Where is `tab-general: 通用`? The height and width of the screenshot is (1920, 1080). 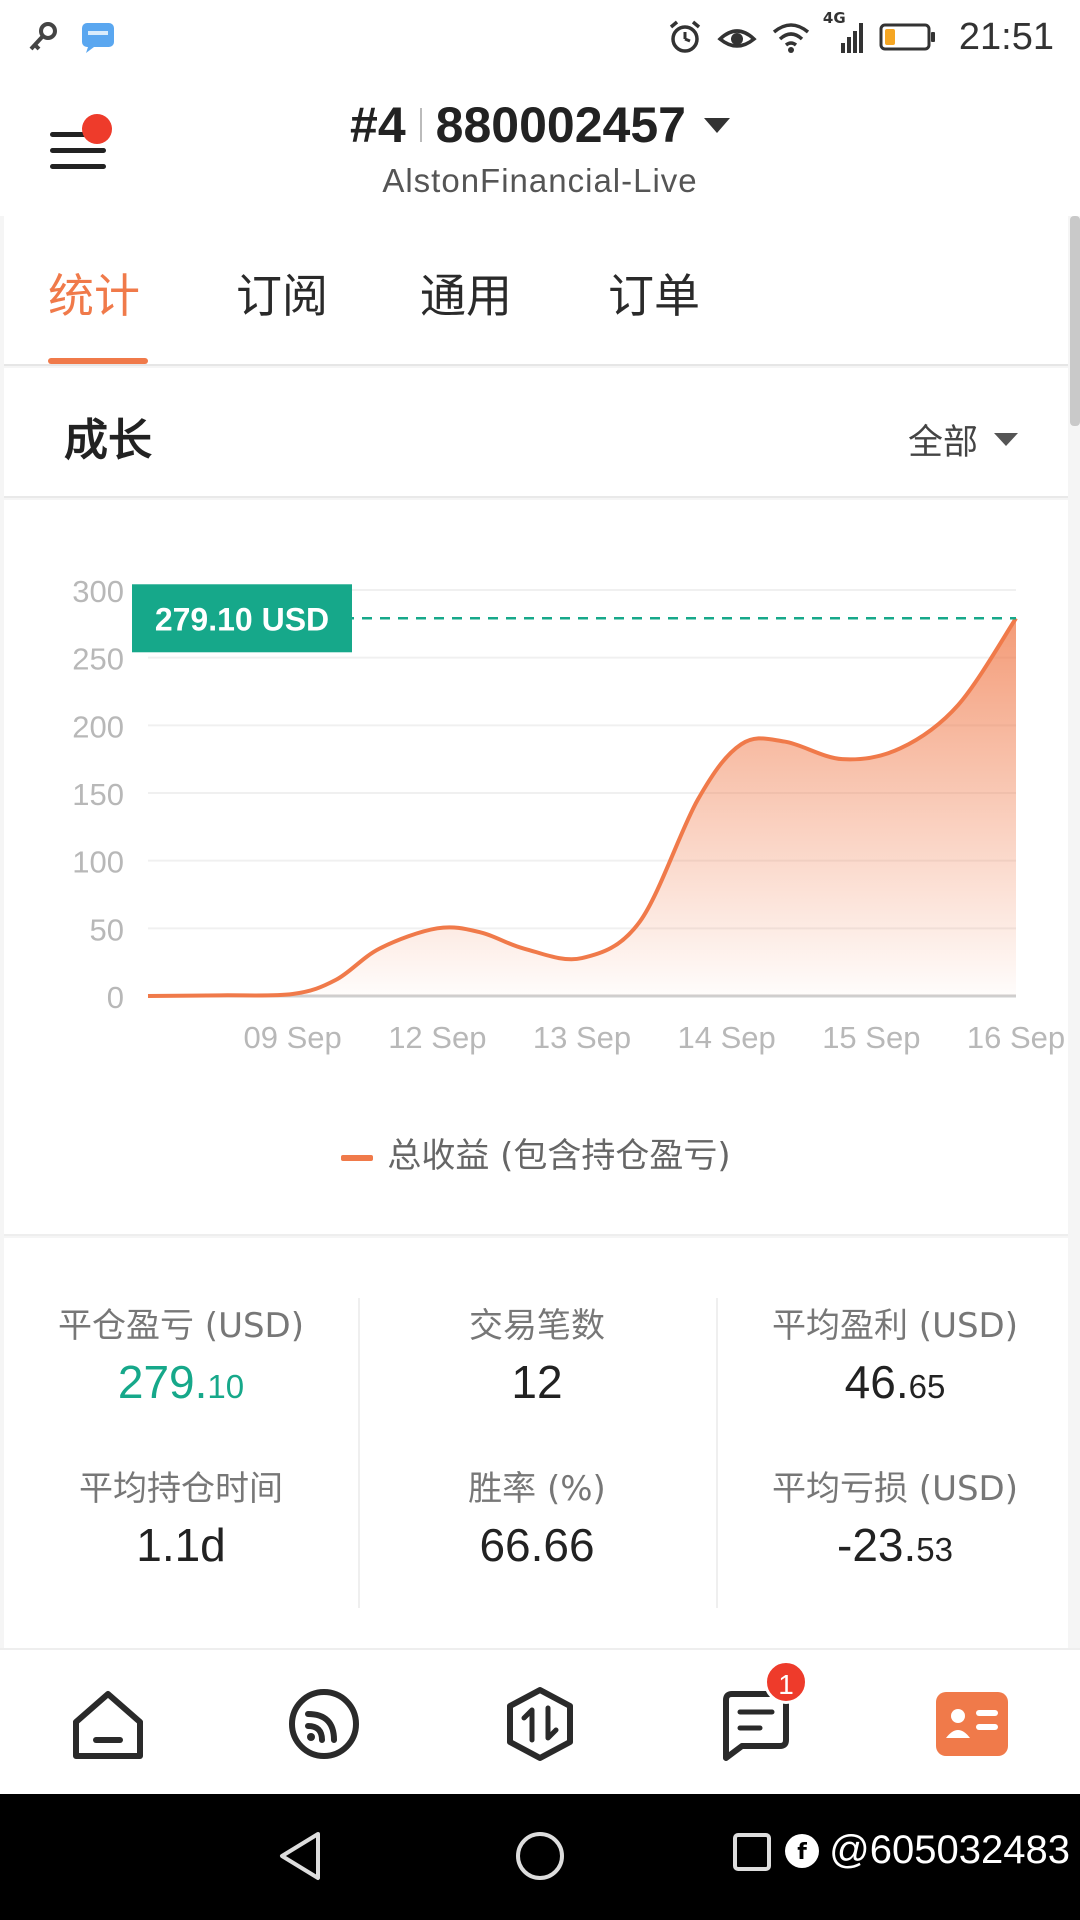
tab-general: 通用 is located at coordinates (466, 293).